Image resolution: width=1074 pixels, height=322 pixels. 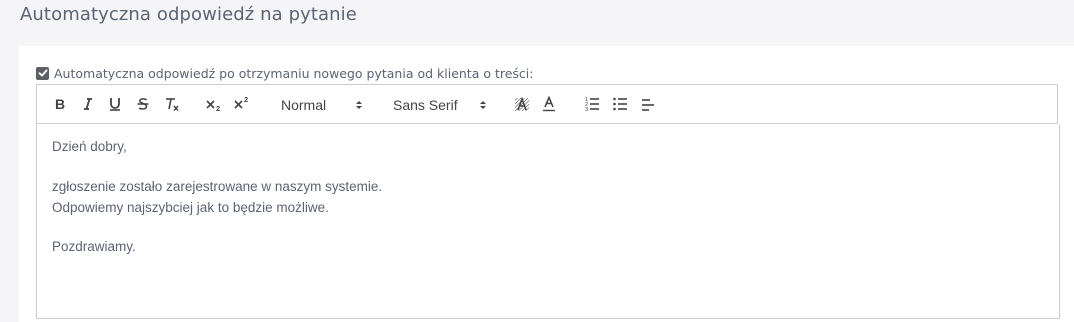 What do you see at coordinates (214, 104) in the screenshot?
I see `subscript-icon: 2` at bounding box center [214, 104].